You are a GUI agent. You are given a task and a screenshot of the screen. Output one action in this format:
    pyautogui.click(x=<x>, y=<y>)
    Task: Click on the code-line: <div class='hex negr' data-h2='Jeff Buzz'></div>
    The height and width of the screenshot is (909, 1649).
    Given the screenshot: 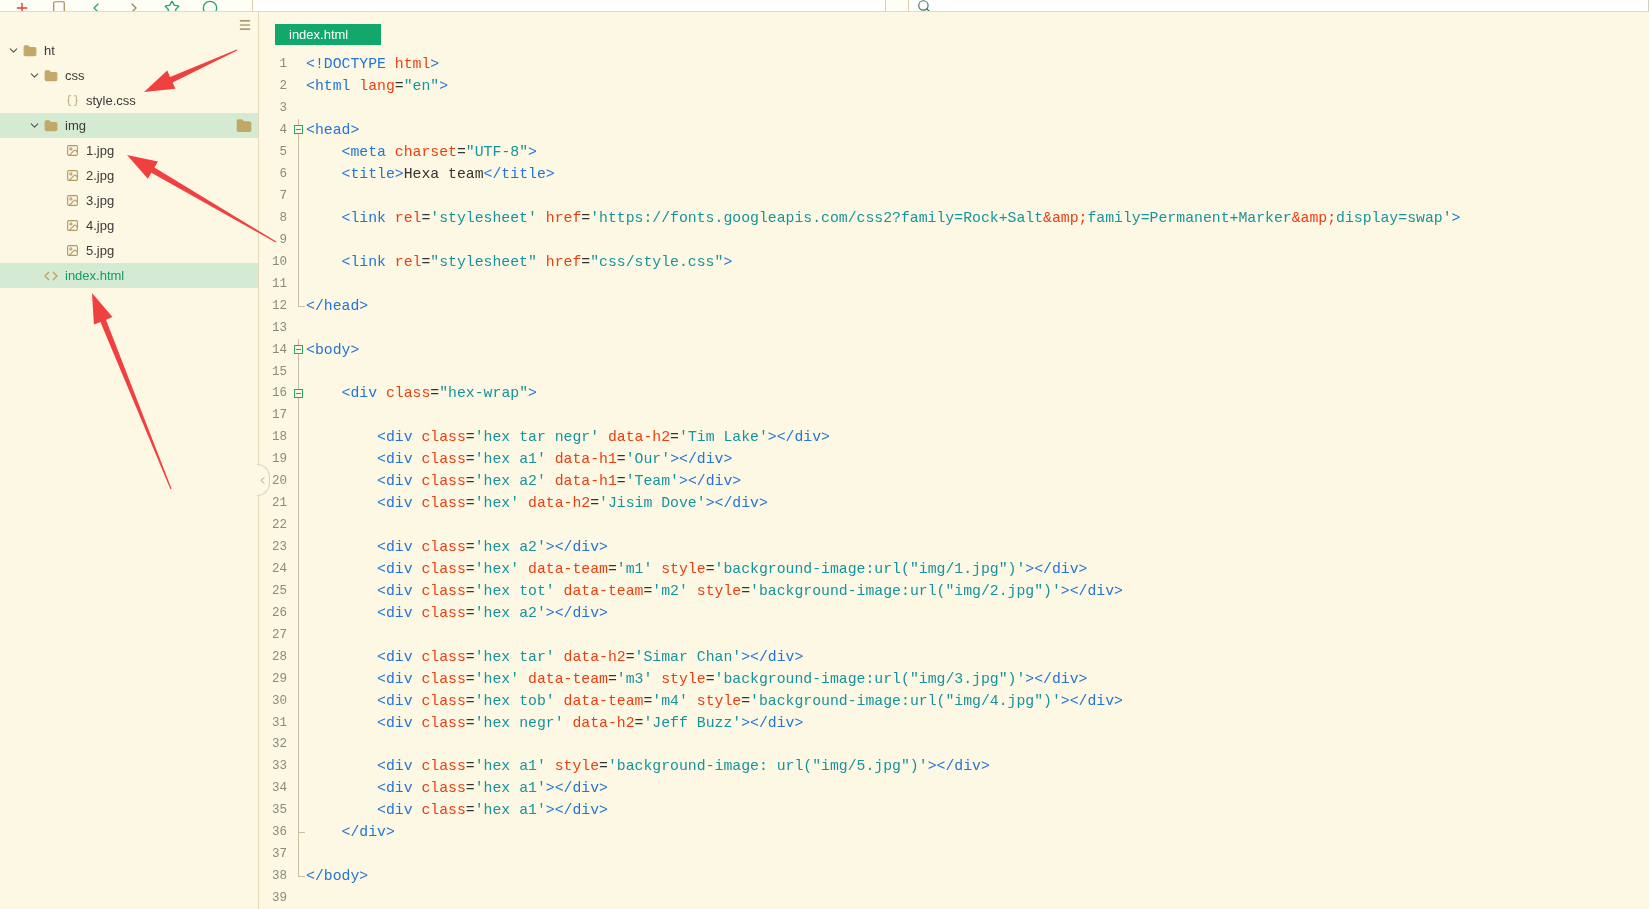 What is the action you would take?
    pyautogui.click(x=590, y=722)
    